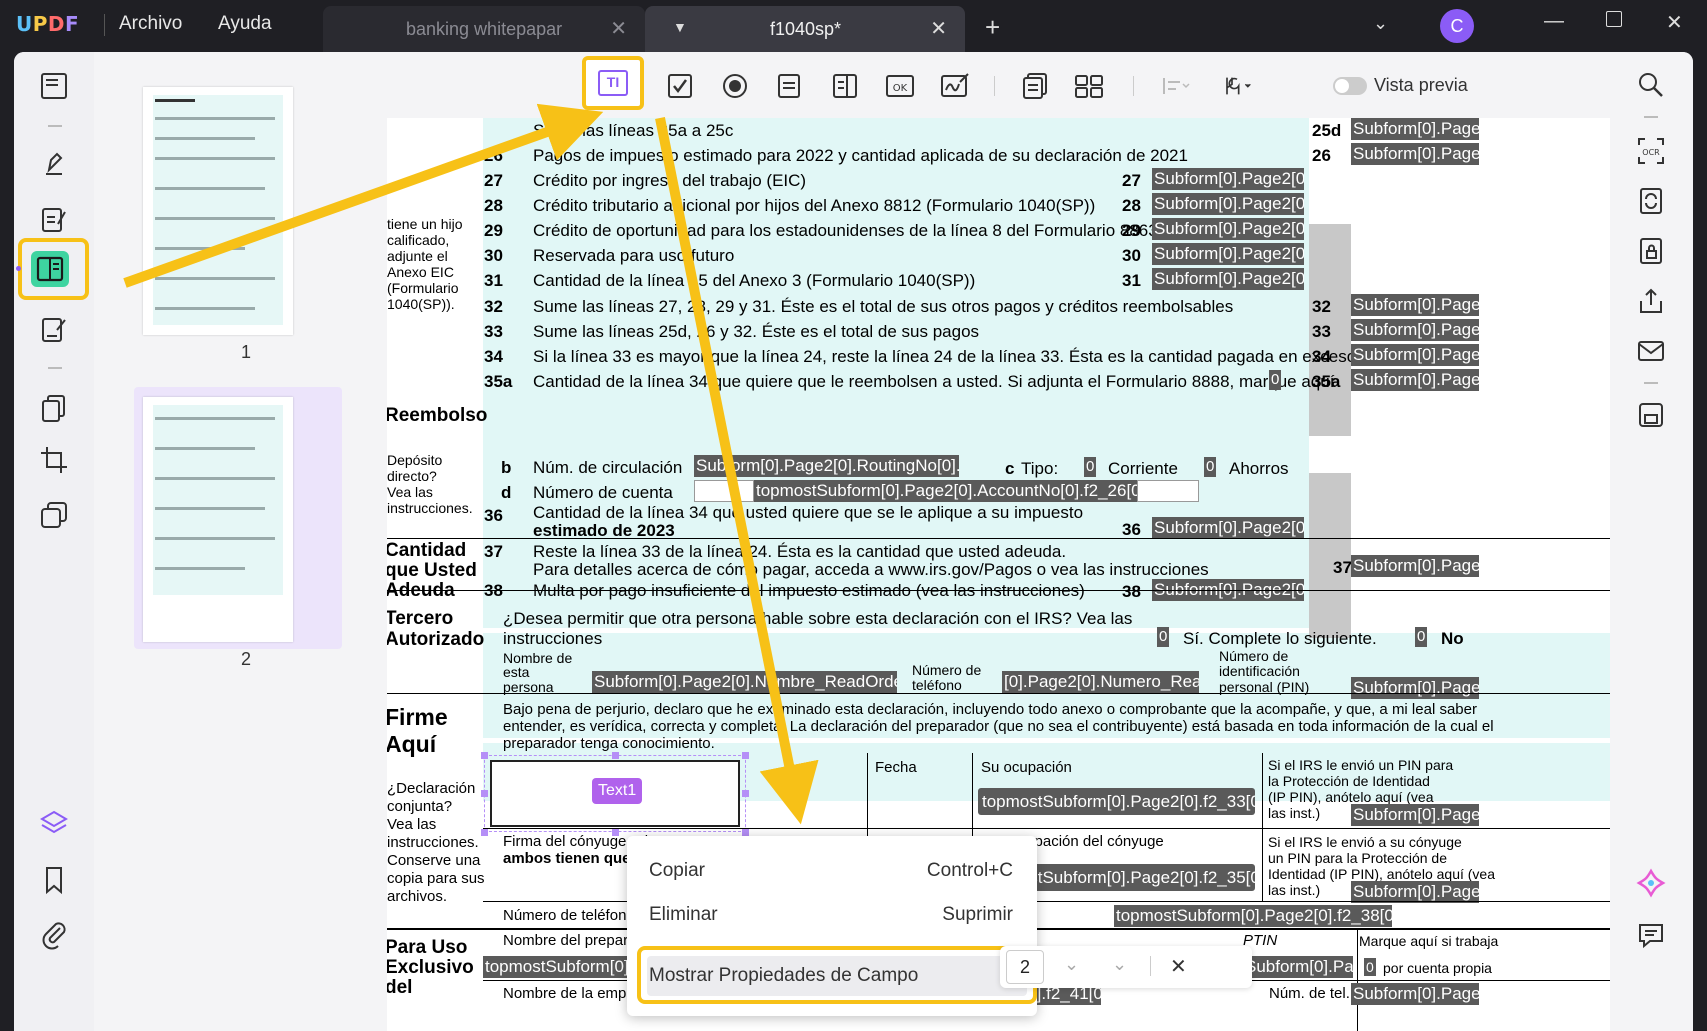 The height and width of the screenshot is (1031, 1707). What do you see at coordinates (826, 466) in the screenshot?
I see `routing-field: Subform[0].Page2[0].RoutingNo[0].f2` at bounding box center [826, 466].